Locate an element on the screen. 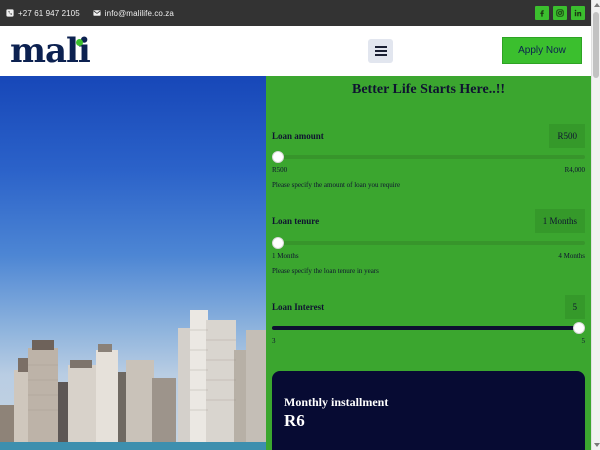 This screenshot has height=450, width=600. instagram-icon is located at coordinates (560, 13).